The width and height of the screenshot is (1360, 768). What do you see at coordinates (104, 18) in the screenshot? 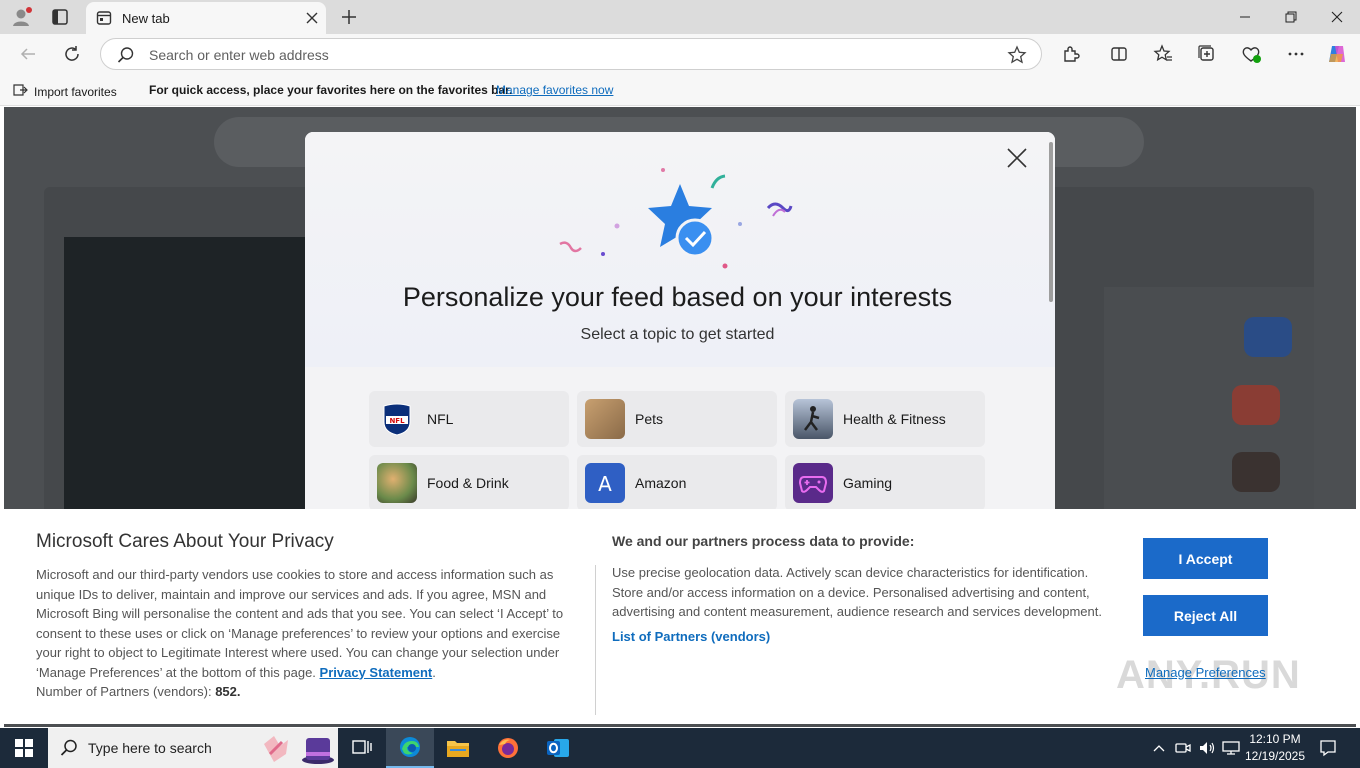
I see `new-tab-icon` at bounding box center [104, 18].